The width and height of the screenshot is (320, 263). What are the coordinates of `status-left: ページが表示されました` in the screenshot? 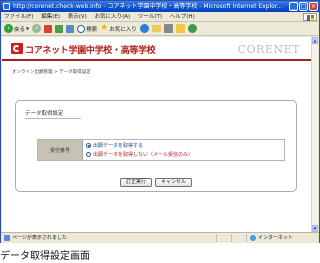 It's located at (35, 238).